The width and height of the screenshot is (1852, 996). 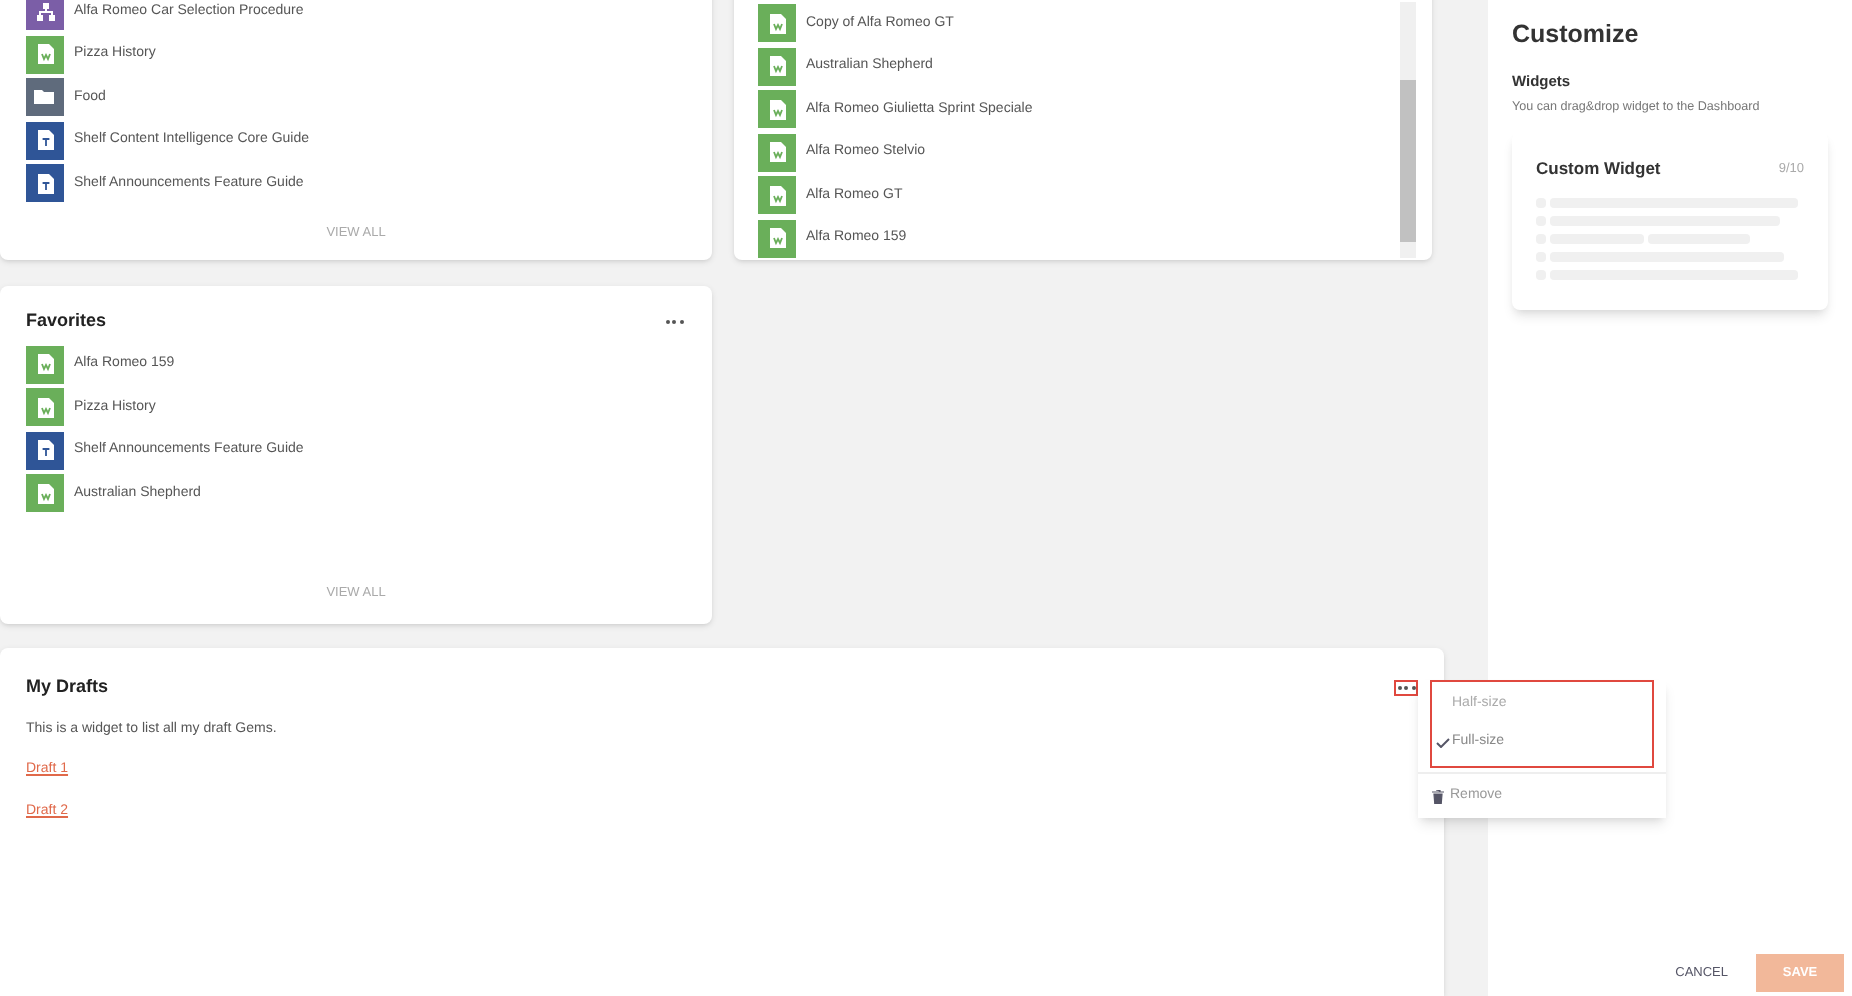 I want to click on widget-title: Favorites, so click(x=66, y=321).